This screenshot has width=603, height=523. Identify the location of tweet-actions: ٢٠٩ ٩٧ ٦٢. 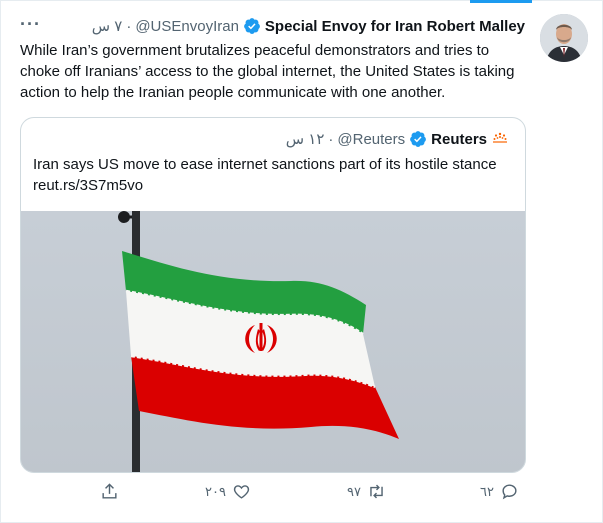
(301, 497).